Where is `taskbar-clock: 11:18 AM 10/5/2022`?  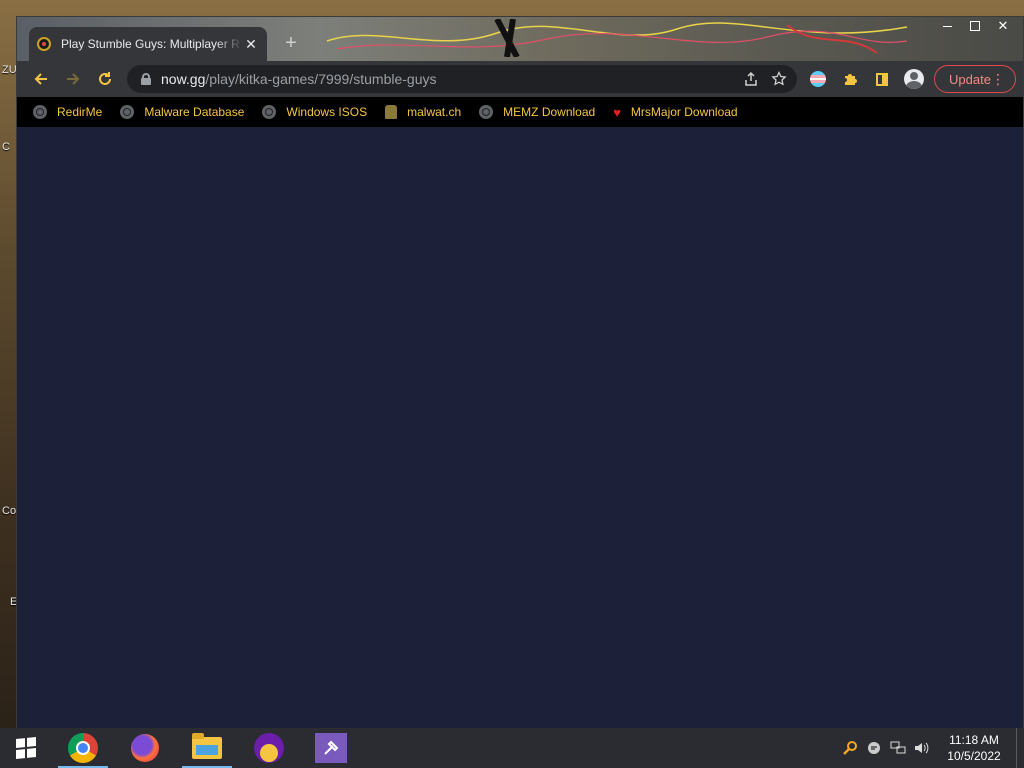
taskbar-clock: 11:18 AM 10/5/2022 is located at coordinates (974, 748).